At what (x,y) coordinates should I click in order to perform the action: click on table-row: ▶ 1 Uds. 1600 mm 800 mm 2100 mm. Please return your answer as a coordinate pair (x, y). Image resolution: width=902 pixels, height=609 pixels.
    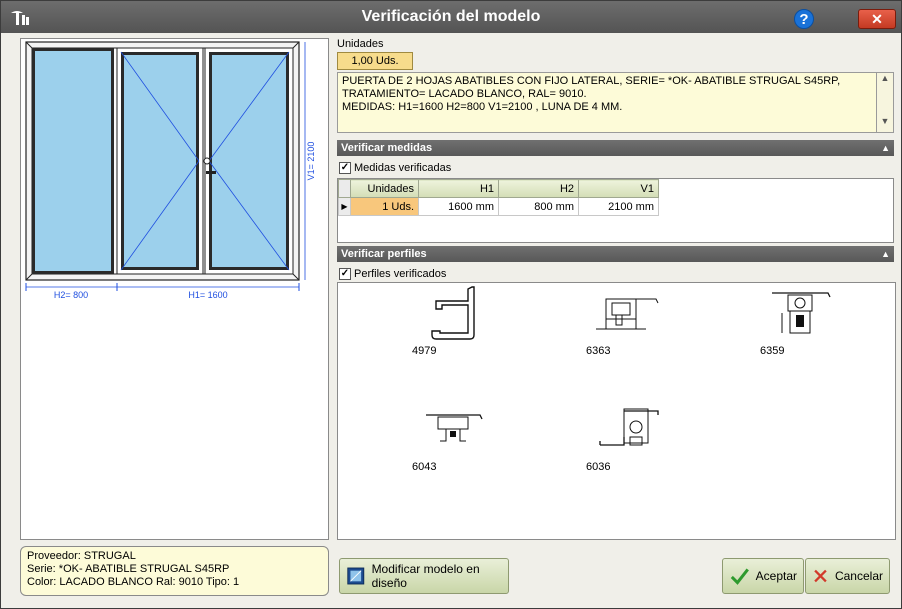
    Looking at the image, I should click on (498, 206).